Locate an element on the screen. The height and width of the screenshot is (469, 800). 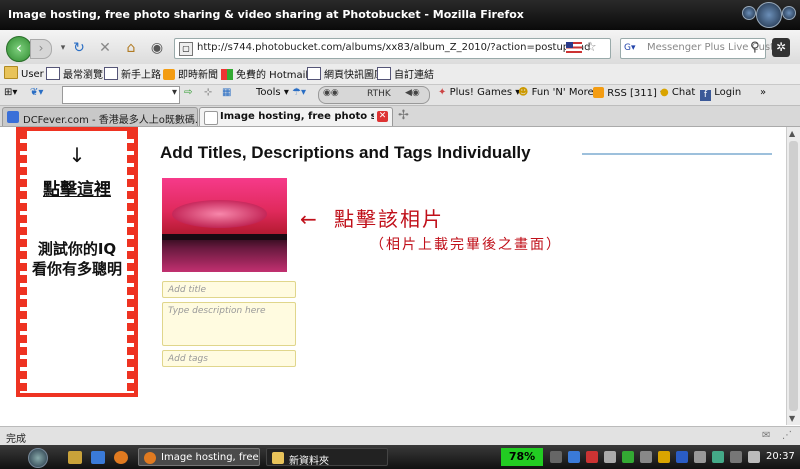
toolbar-go-icon: ⇨ is located at coordinates (188, 92).